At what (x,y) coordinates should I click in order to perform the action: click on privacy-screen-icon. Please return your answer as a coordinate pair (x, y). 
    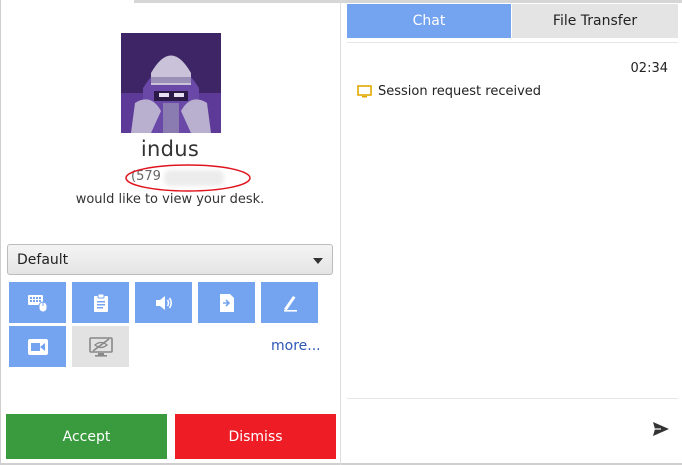
    Looking at the image, I should click on (100, 346).